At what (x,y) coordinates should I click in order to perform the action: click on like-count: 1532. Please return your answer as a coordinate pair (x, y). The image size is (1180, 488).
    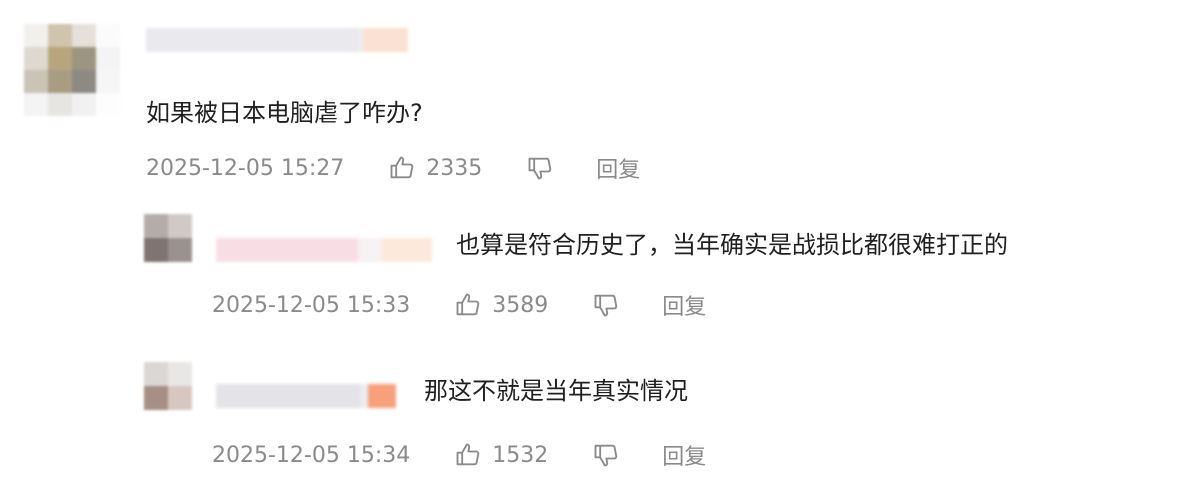
    Looking at the image, I should click on (520, 455).